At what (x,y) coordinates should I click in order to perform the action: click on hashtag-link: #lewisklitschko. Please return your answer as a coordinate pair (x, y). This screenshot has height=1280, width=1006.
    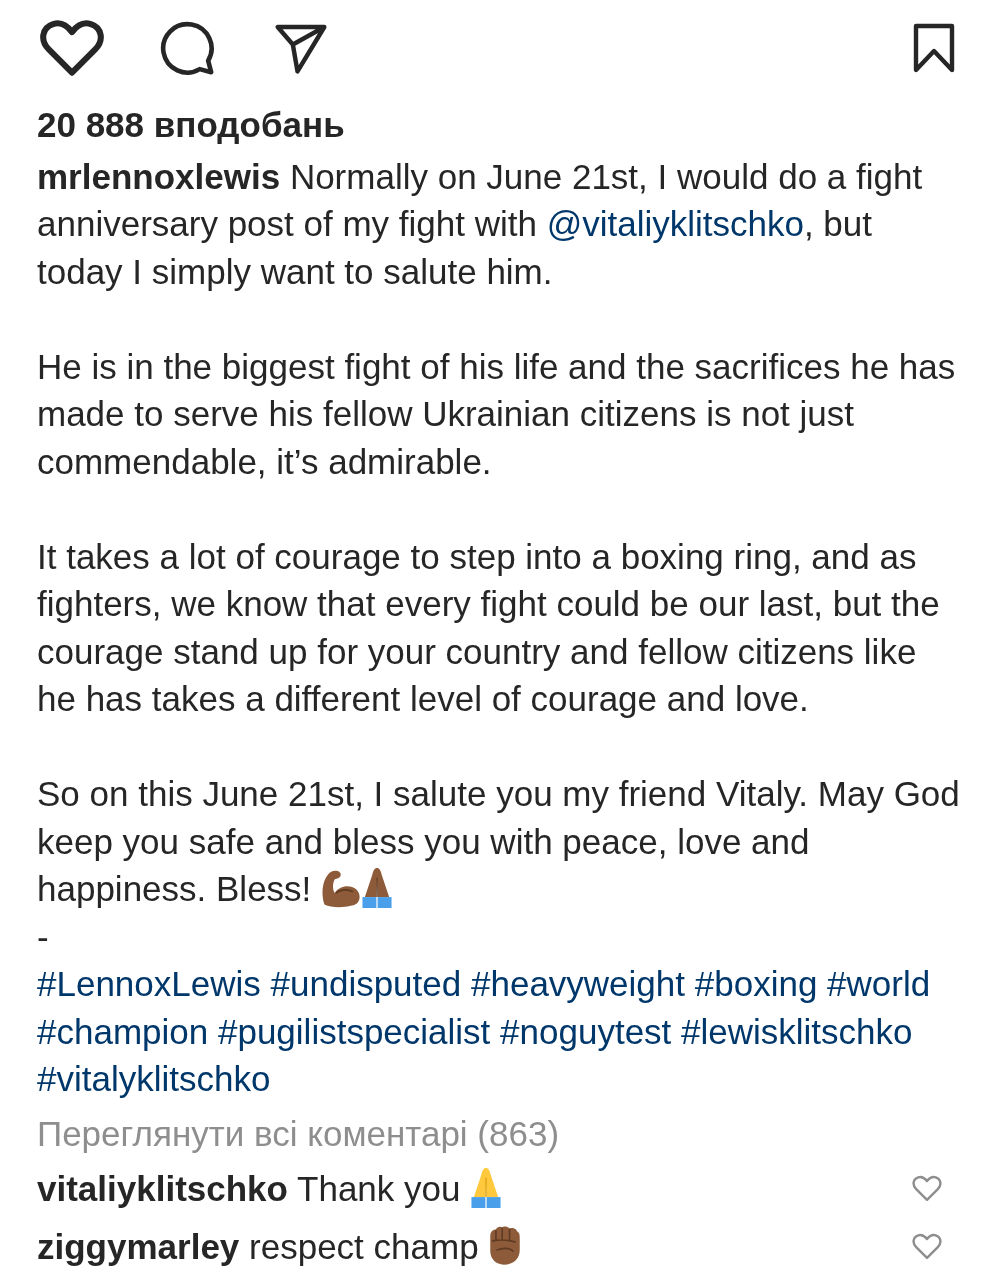
    Looking at the image, I should click on (797, 1031).